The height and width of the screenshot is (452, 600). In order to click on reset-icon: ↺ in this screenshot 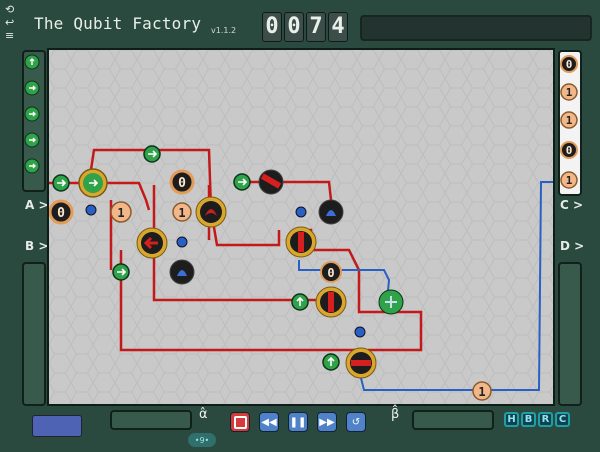, I will do `click(356, 422)`.